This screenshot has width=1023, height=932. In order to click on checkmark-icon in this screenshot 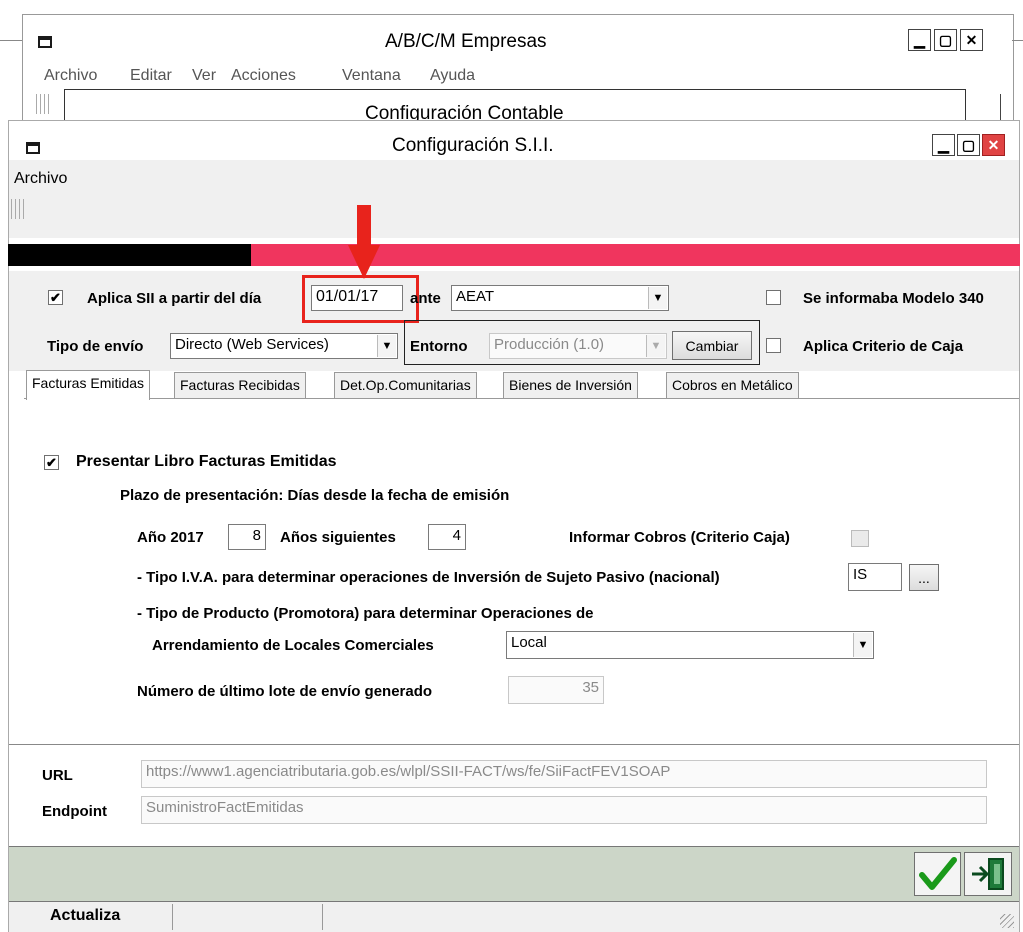, I will do `click(937, 873)`.